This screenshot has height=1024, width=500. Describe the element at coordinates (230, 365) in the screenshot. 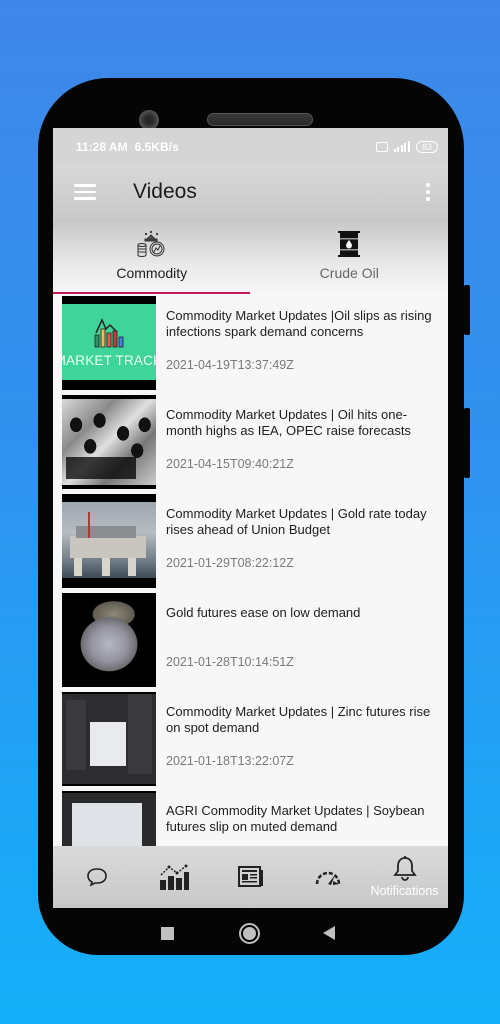

I see `video-date: 2021-04-19T13:37:49Z` at that location.